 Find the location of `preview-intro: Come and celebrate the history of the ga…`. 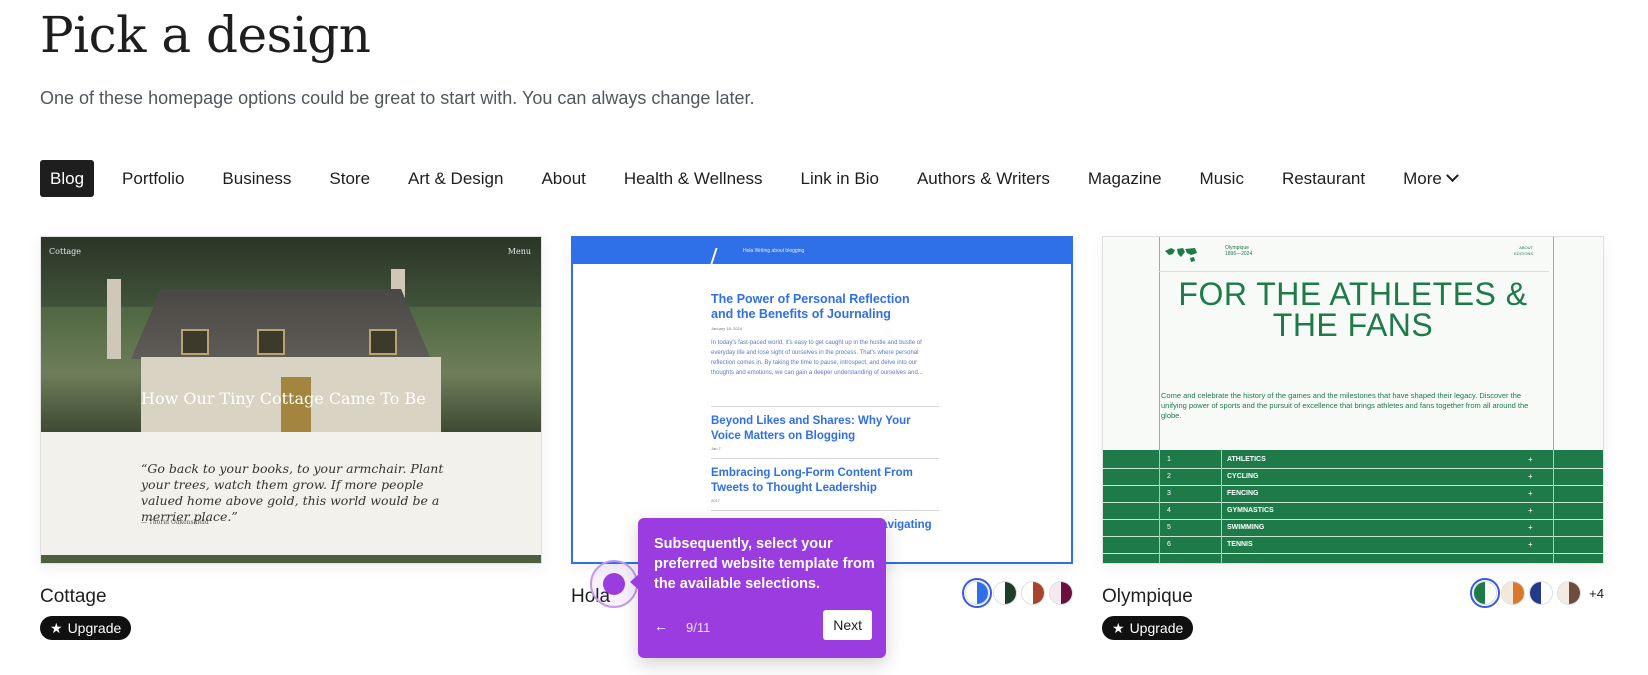

preview-intro: Come and celebrate the history of the ga… is located at coordinates (1345, 405).